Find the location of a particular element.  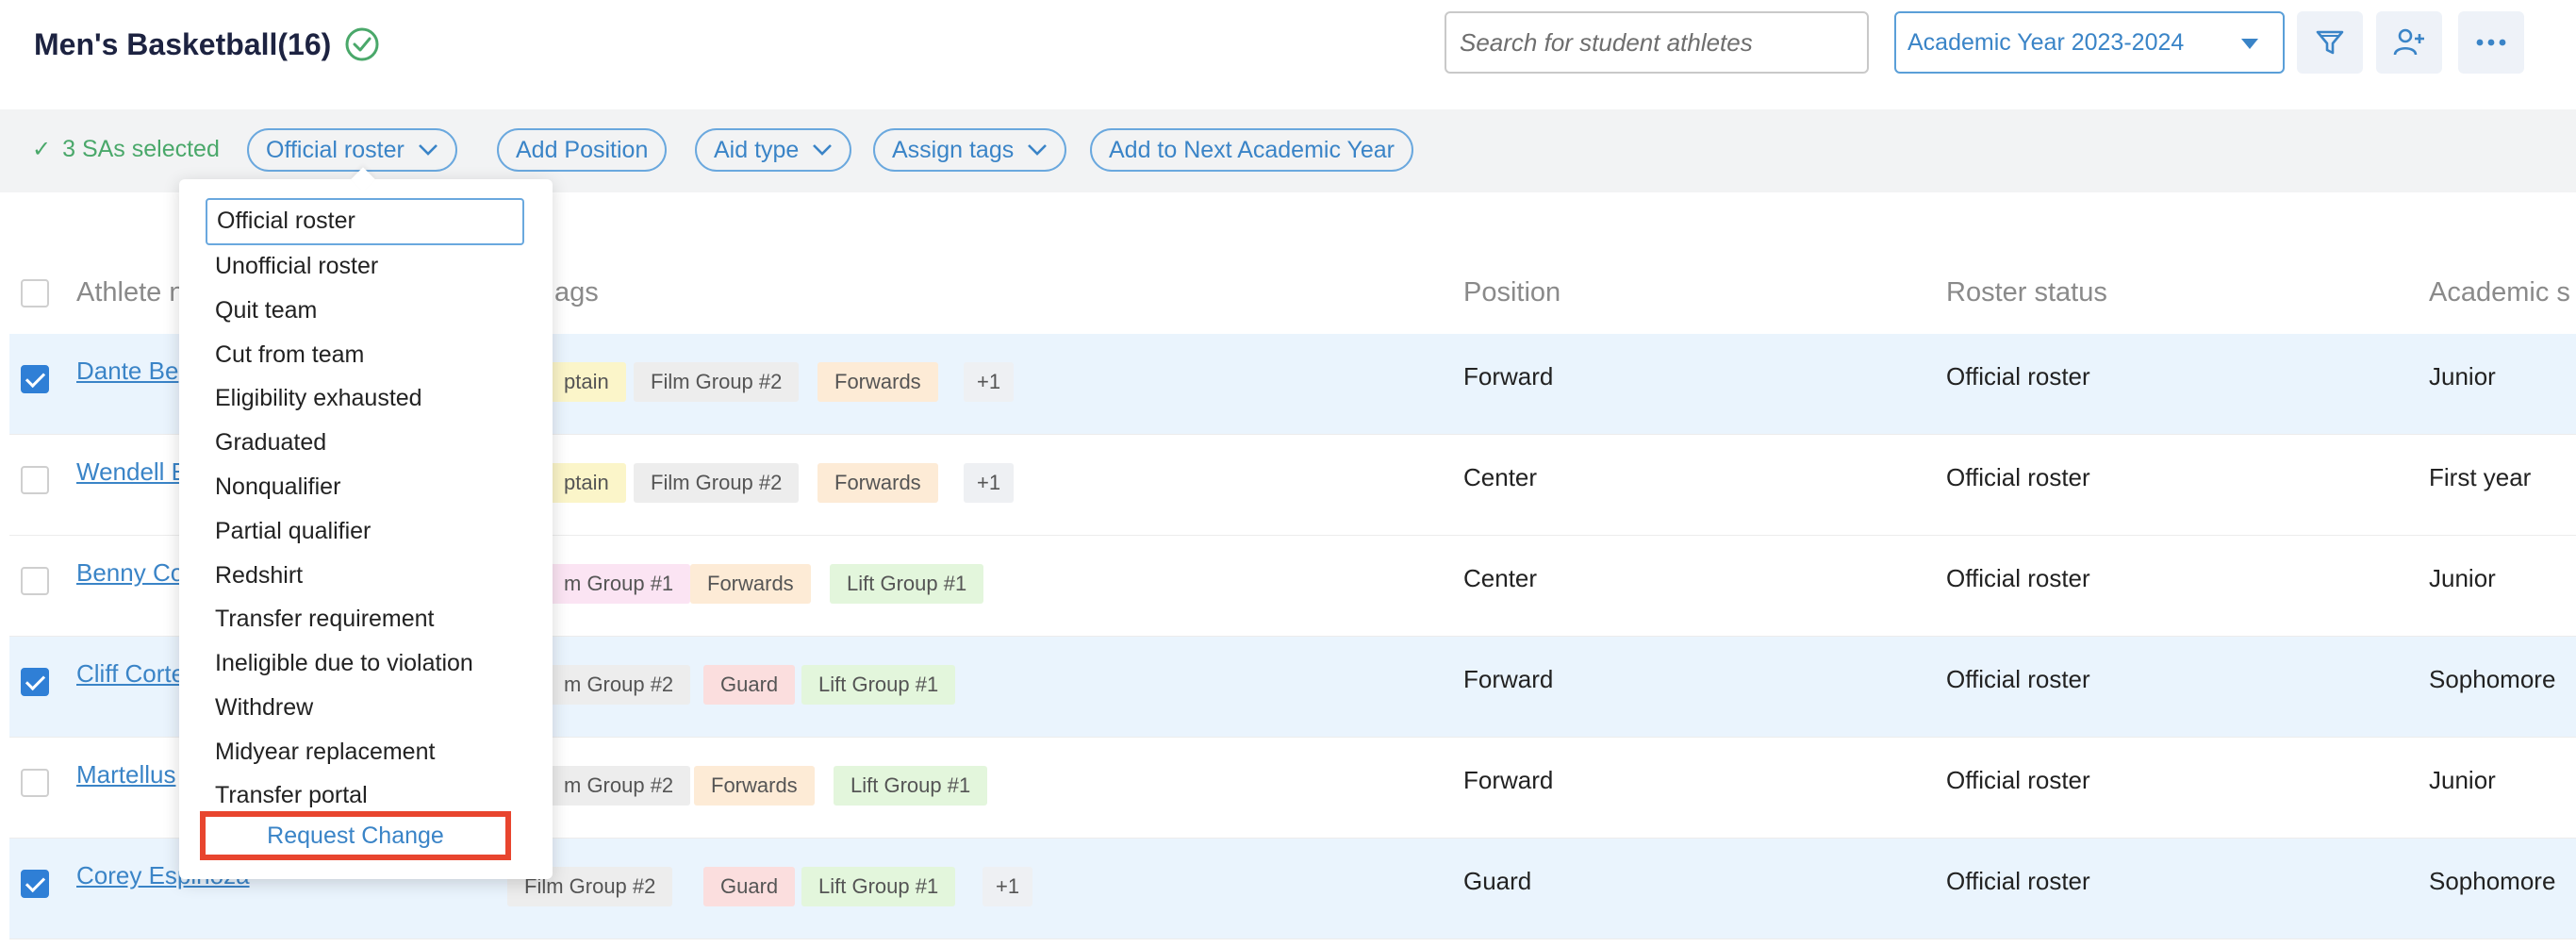

more-dots-icon is located at coordinates (2491, 42).